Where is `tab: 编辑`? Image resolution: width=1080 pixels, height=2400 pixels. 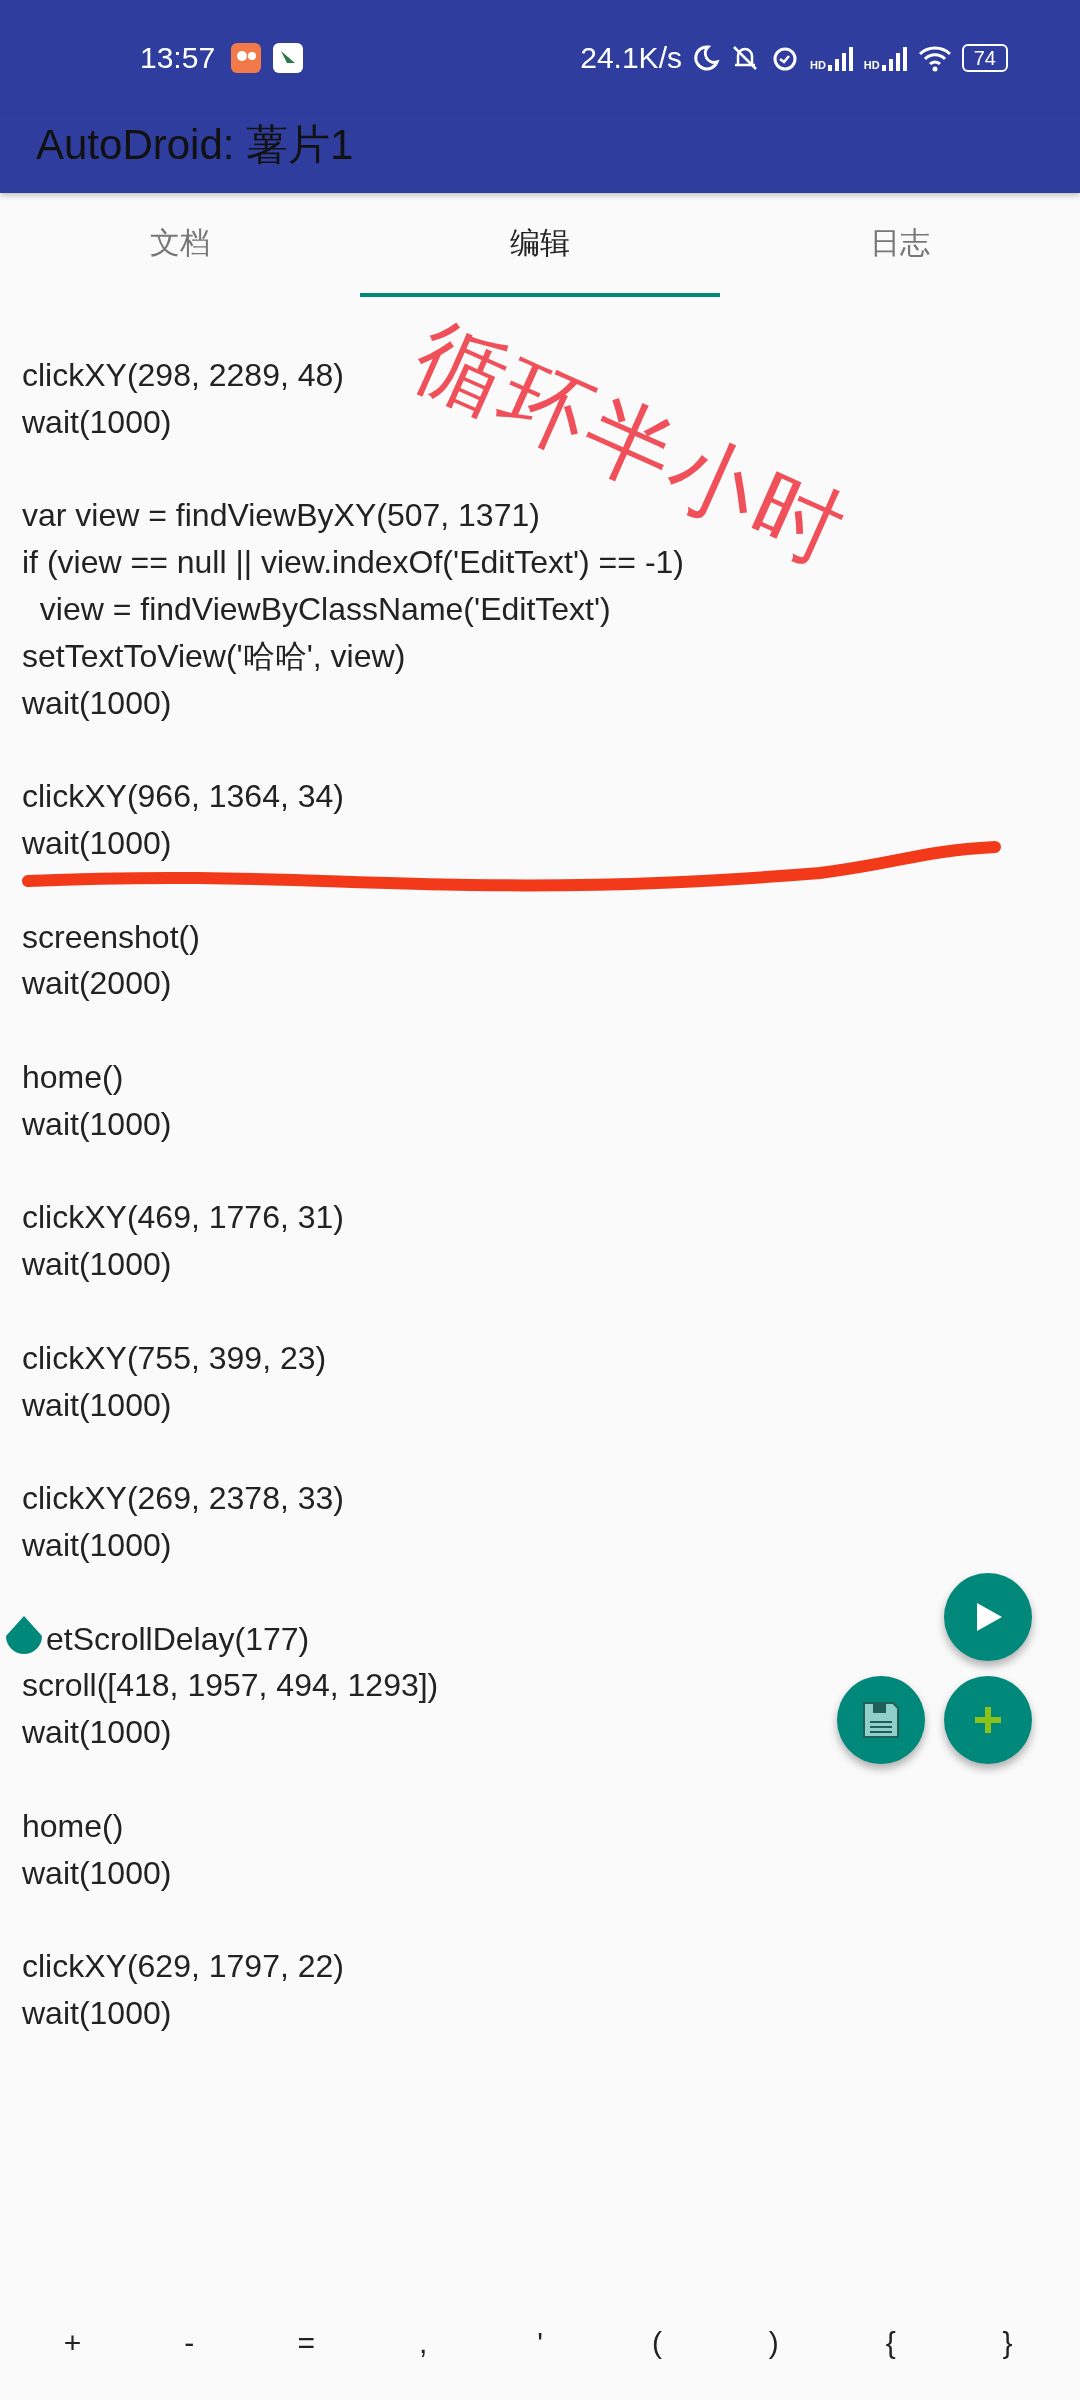
tab: 编辑 is located at coordinates (540, 245).